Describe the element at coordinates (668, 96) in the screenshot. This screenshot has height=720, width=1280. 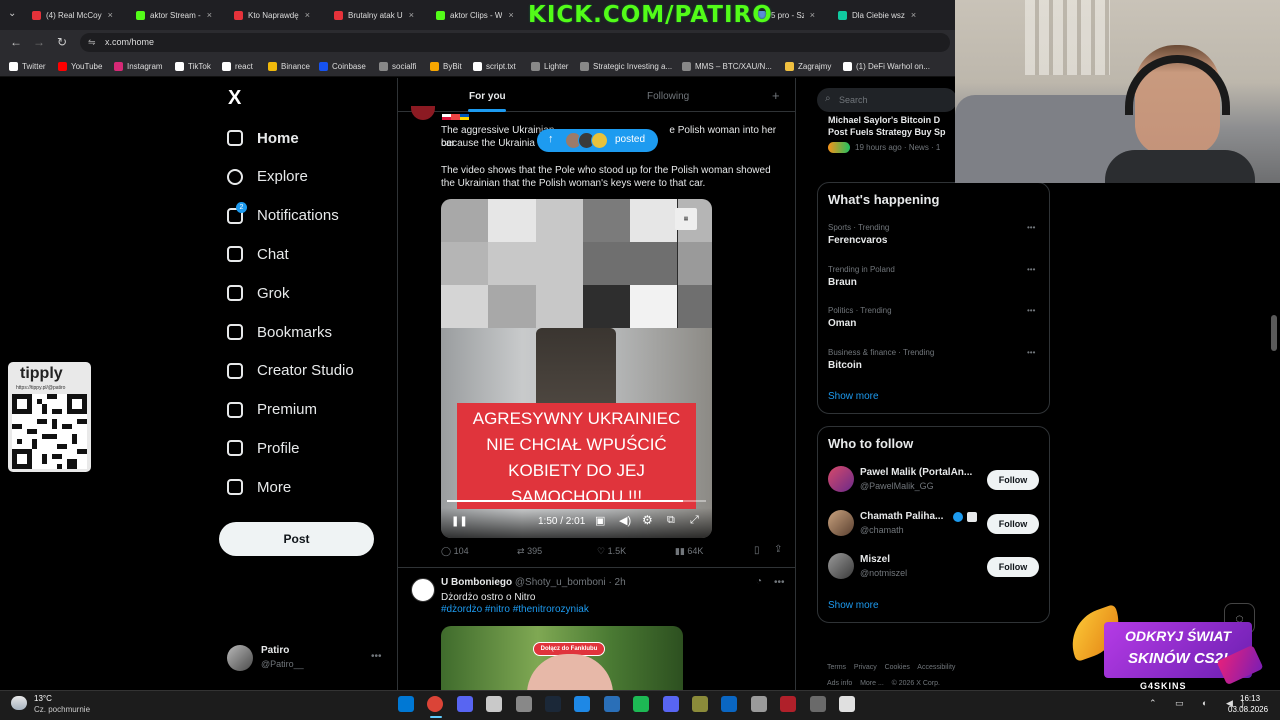
I see `tab-following: Following` at that location.